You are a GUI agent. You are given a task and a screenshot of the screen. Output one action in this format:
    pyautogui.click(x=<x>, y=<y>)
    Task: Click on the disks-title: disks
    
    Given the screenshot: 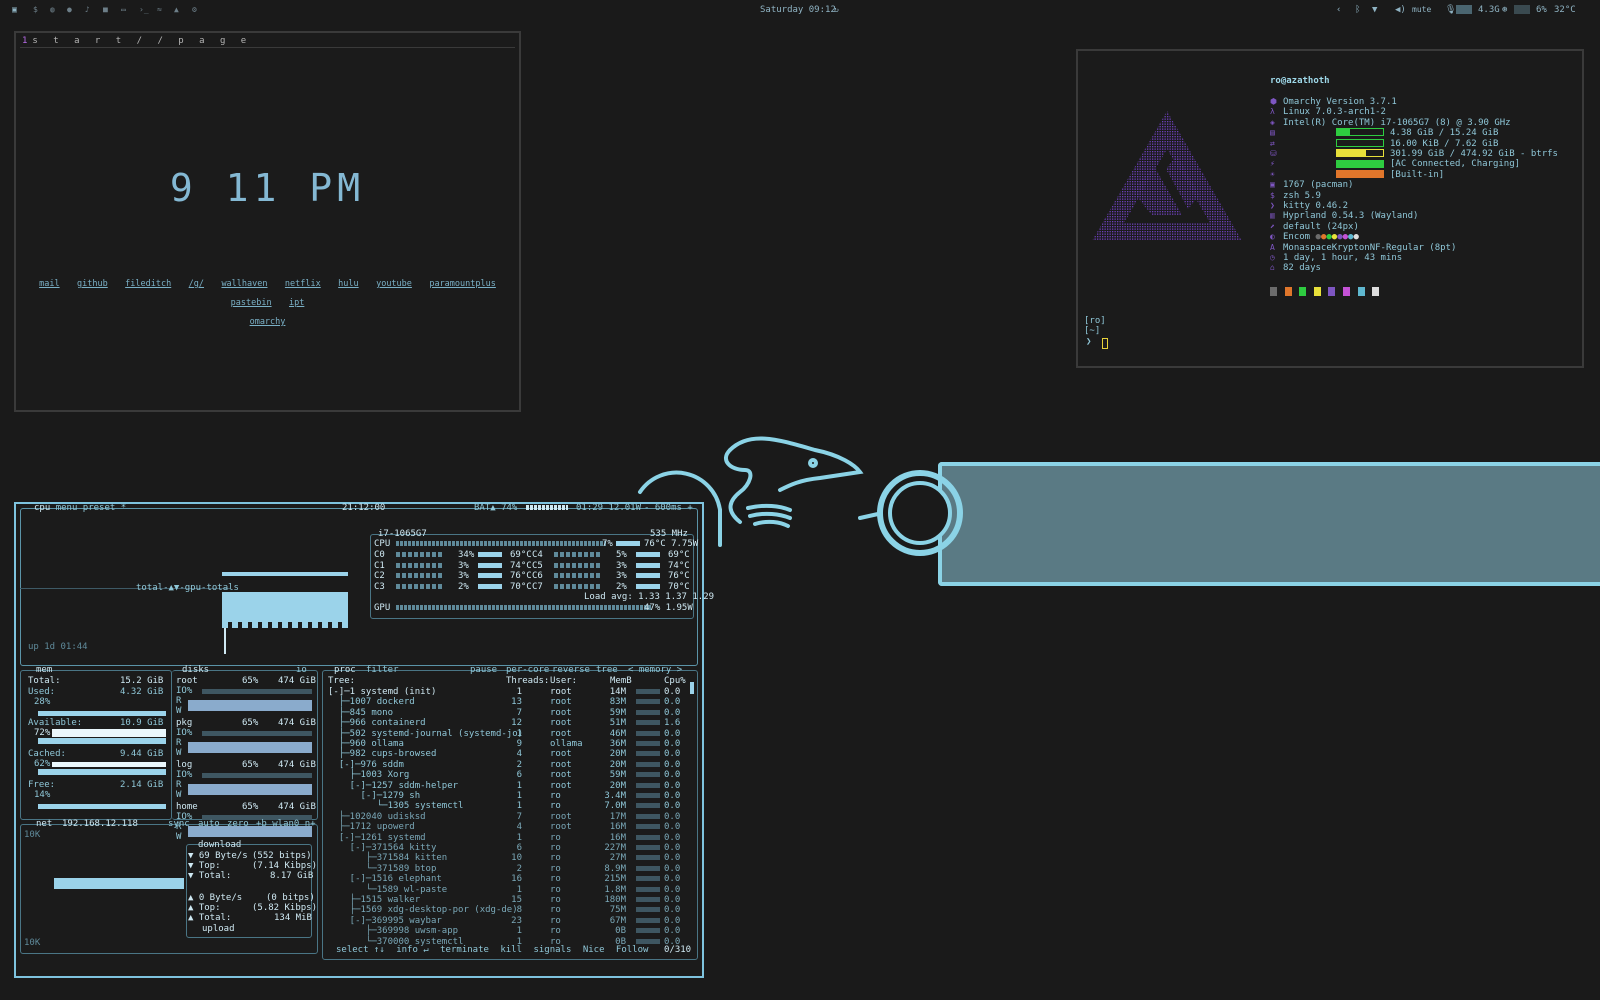 What is the action you would take?
    pyautogui.click(x=195, y=670)
    